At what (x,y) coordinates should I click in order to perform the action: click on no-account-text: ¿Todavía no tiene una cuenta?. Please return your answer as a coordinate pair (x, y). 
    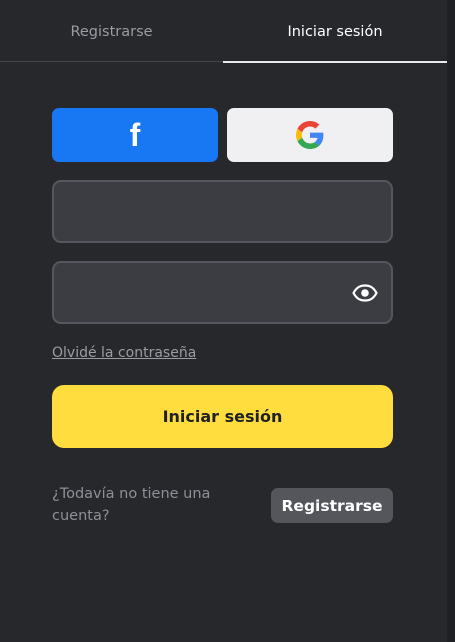
    Looking at the image, I should click on (131, 505).